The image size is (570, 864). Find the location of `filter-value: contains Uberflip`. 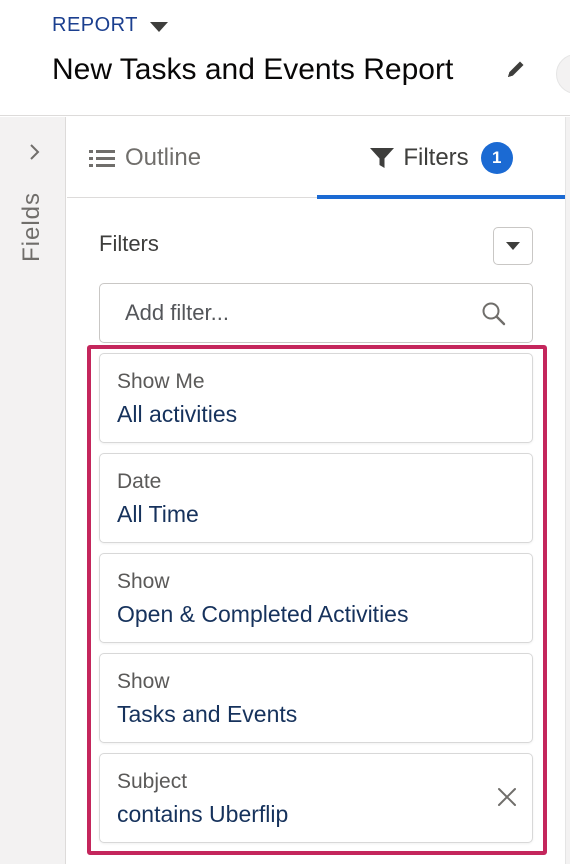

filter-value: contains Uberflip is located at coordinates (203, 814).